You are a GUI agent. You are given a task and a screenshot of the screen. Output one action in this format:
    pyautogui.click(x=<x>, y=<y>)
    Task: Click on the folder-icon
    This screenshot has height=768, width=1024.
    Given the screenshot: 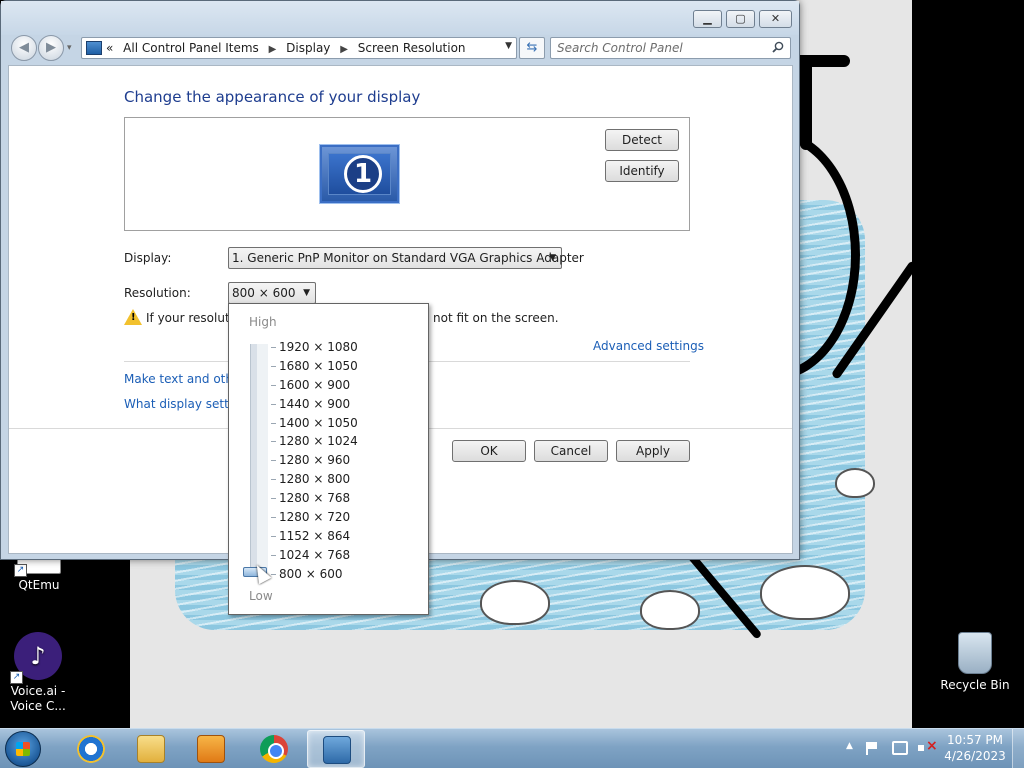 What is the action you would take?
    pyautogui.click(x=151, y=749)
    